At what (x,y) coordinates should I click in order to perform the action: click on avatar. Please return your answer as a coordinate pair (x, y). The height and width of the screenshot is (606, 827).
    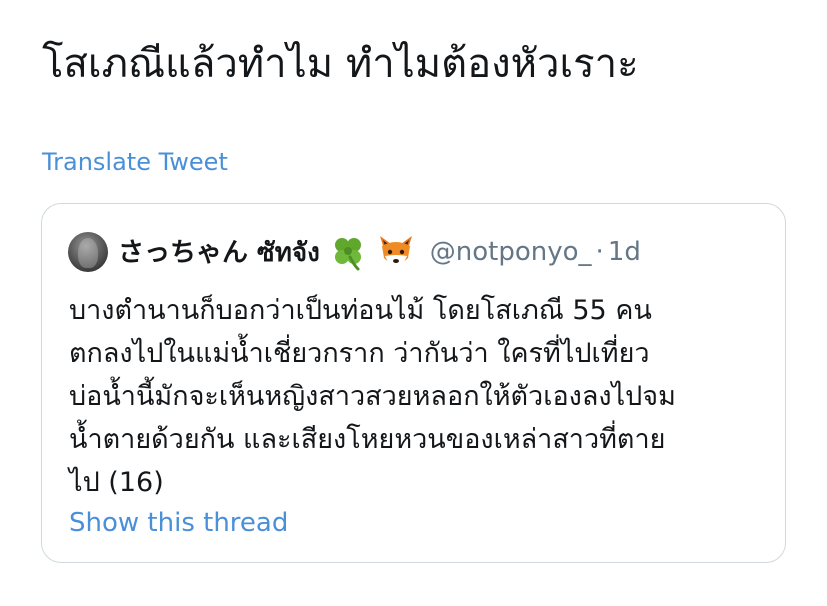
    Looking at the image, I should click on (88, 252).